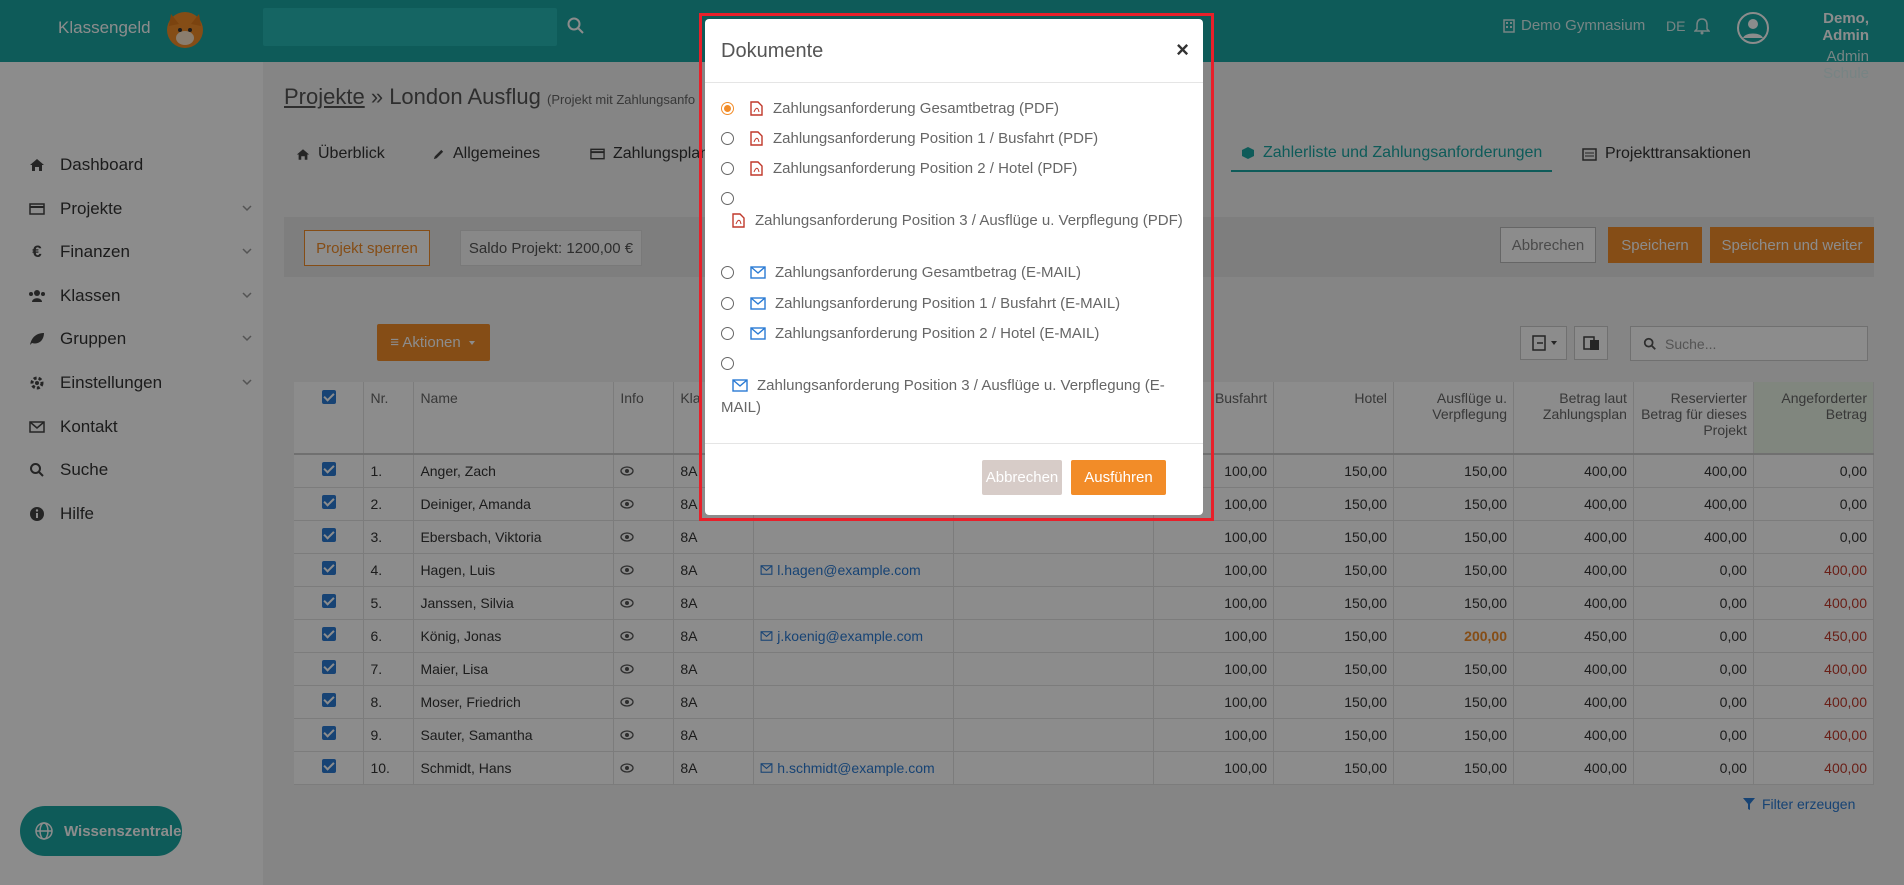 This screenshot has height=885, width=1904. I want to click on close-icon: ×, so click(1182, 50).